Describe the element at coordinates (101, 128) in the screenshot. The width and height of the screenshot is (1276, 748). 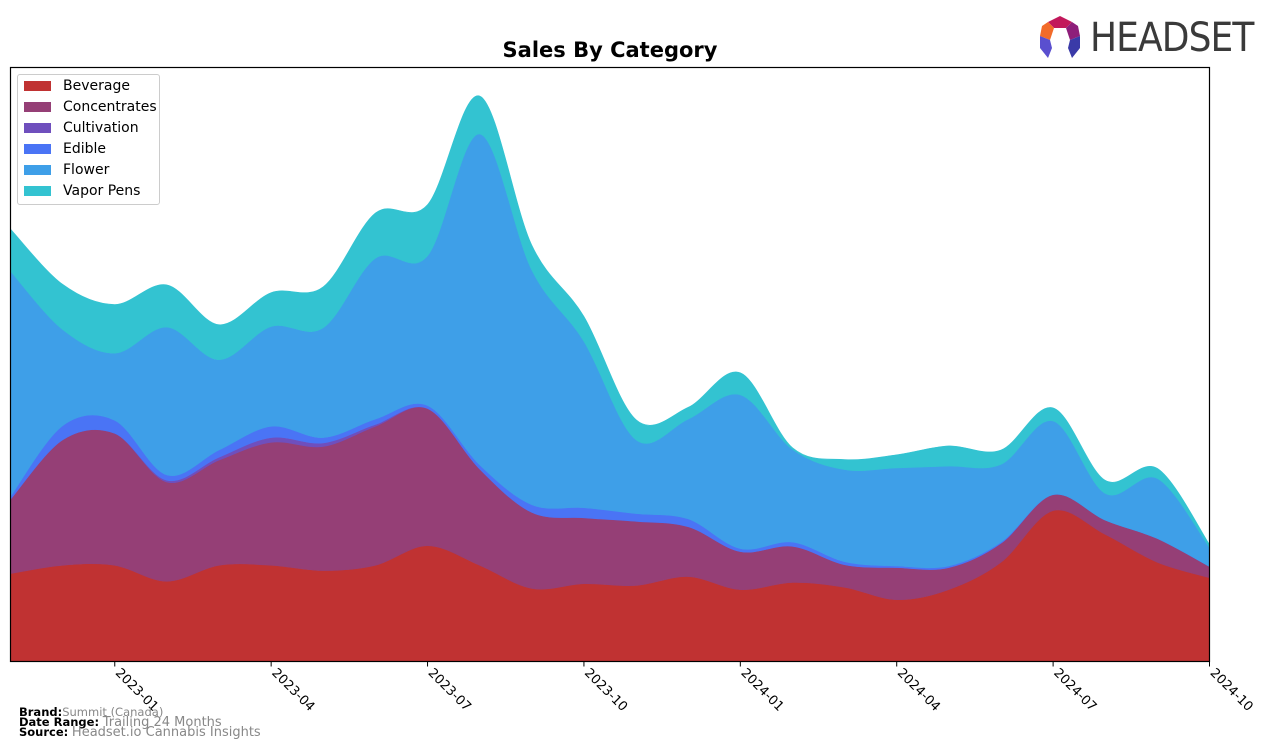
I see `legend-label: Cultivation` at that location.